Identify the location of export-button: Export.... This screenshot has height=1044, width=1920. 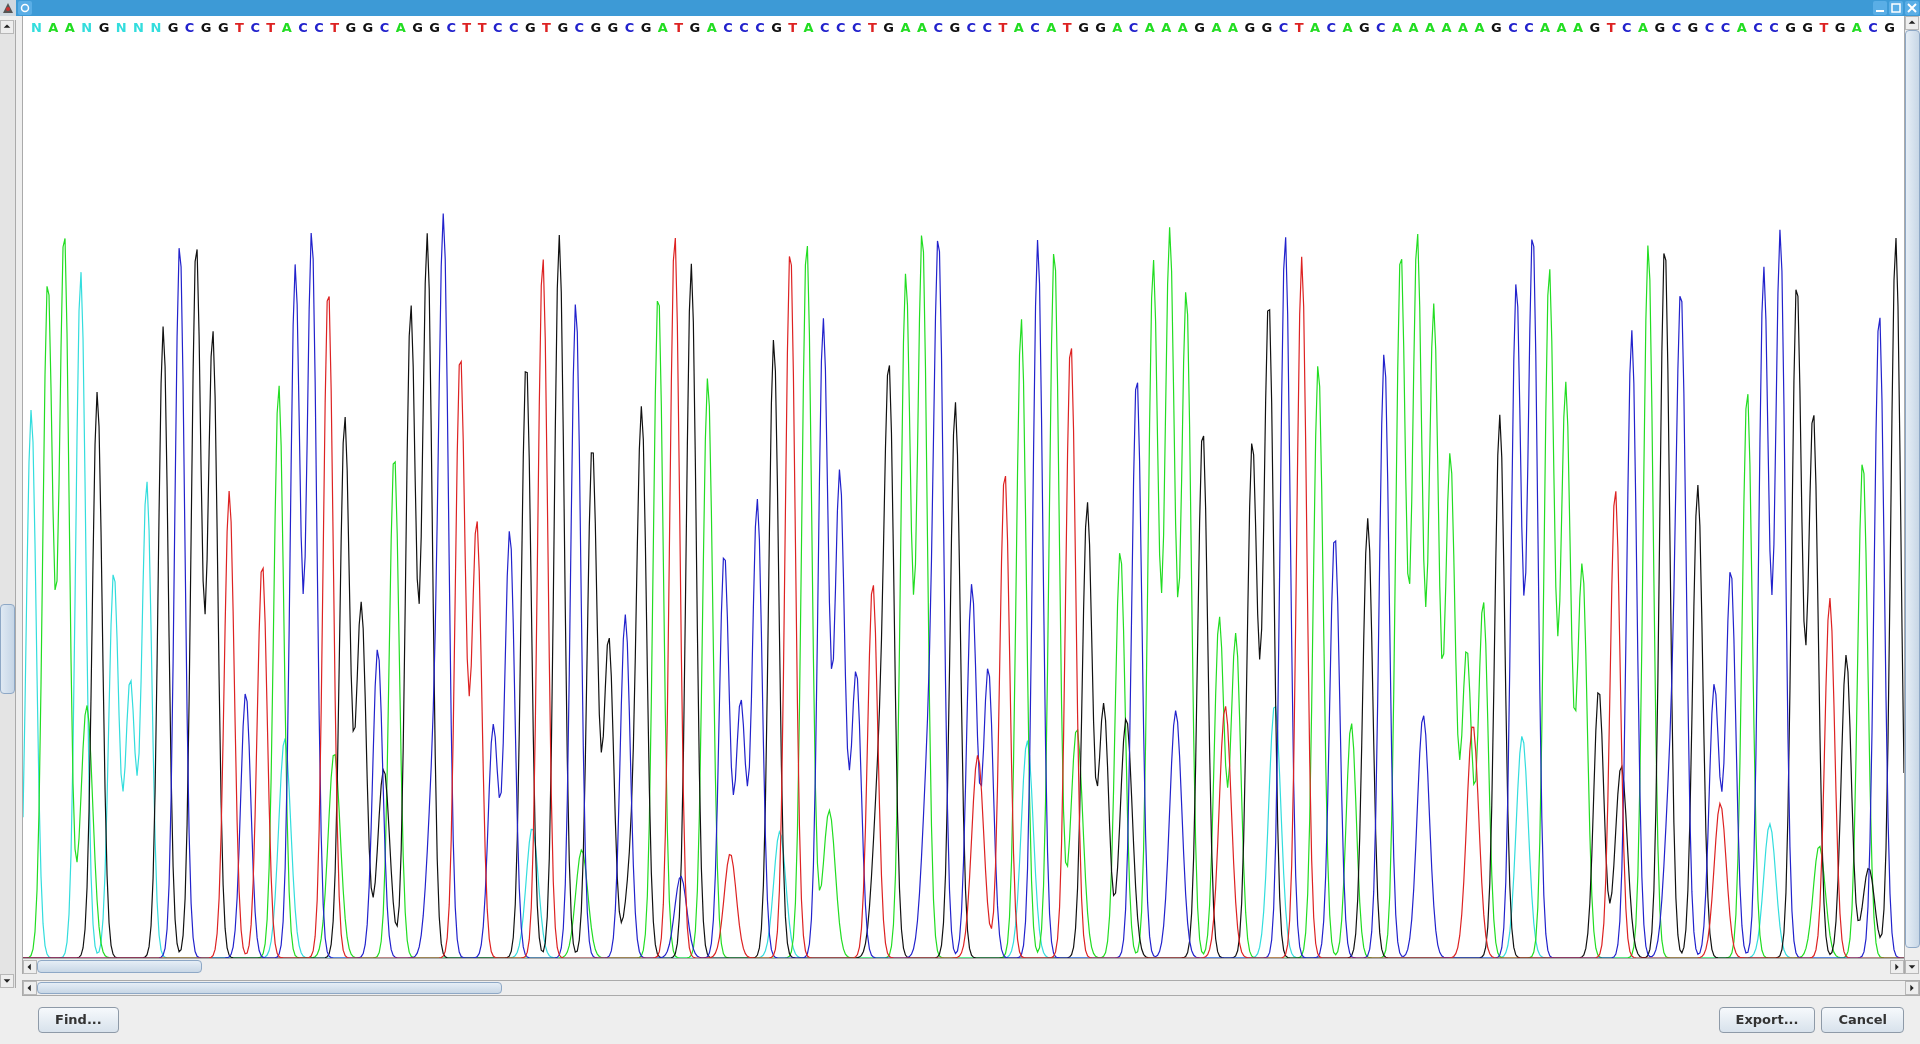
(1767, 1020).